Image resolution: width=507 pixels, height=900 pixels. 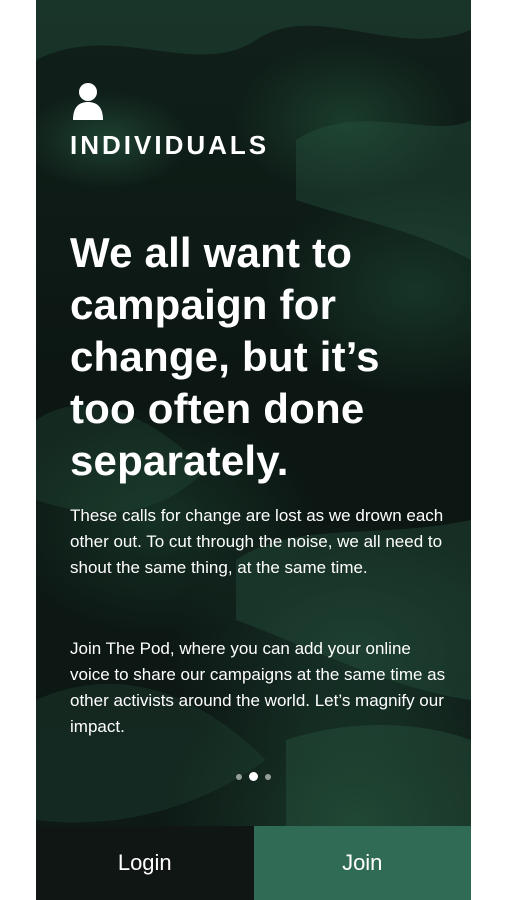 What do you see at coordinates (170, 145) in the screenshot?
I see `brand-name: INDIVIDUALS` at bounding box center [170, 145].